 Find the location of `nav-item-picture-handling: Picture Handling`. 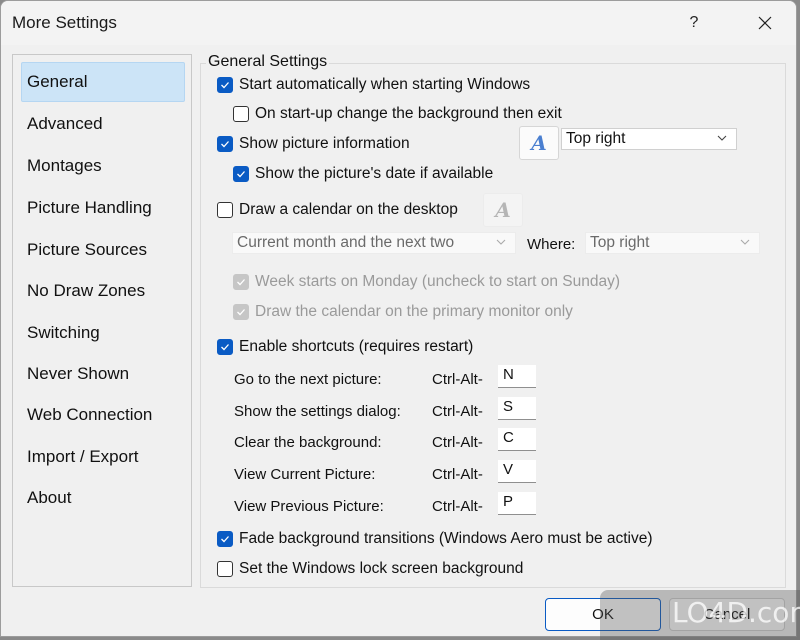

nav-item-picture-handling: Picture Handling is located at coordinates (103, 208).